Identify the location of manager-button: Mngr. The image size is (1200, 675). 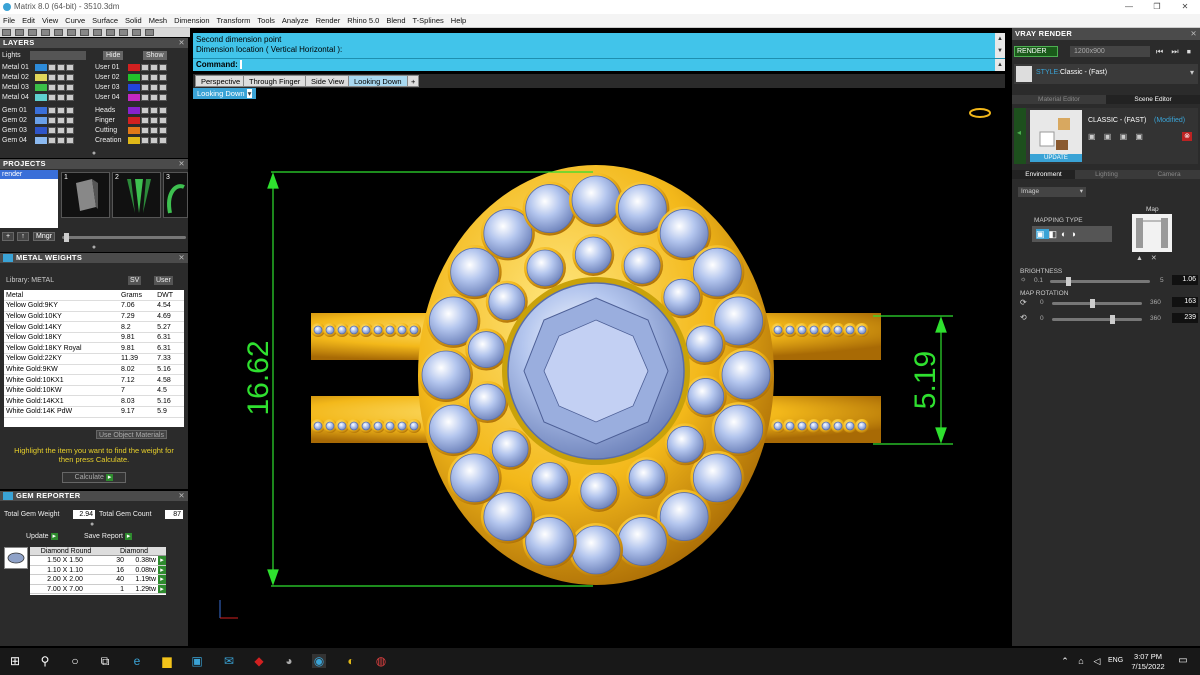
(44, 236).